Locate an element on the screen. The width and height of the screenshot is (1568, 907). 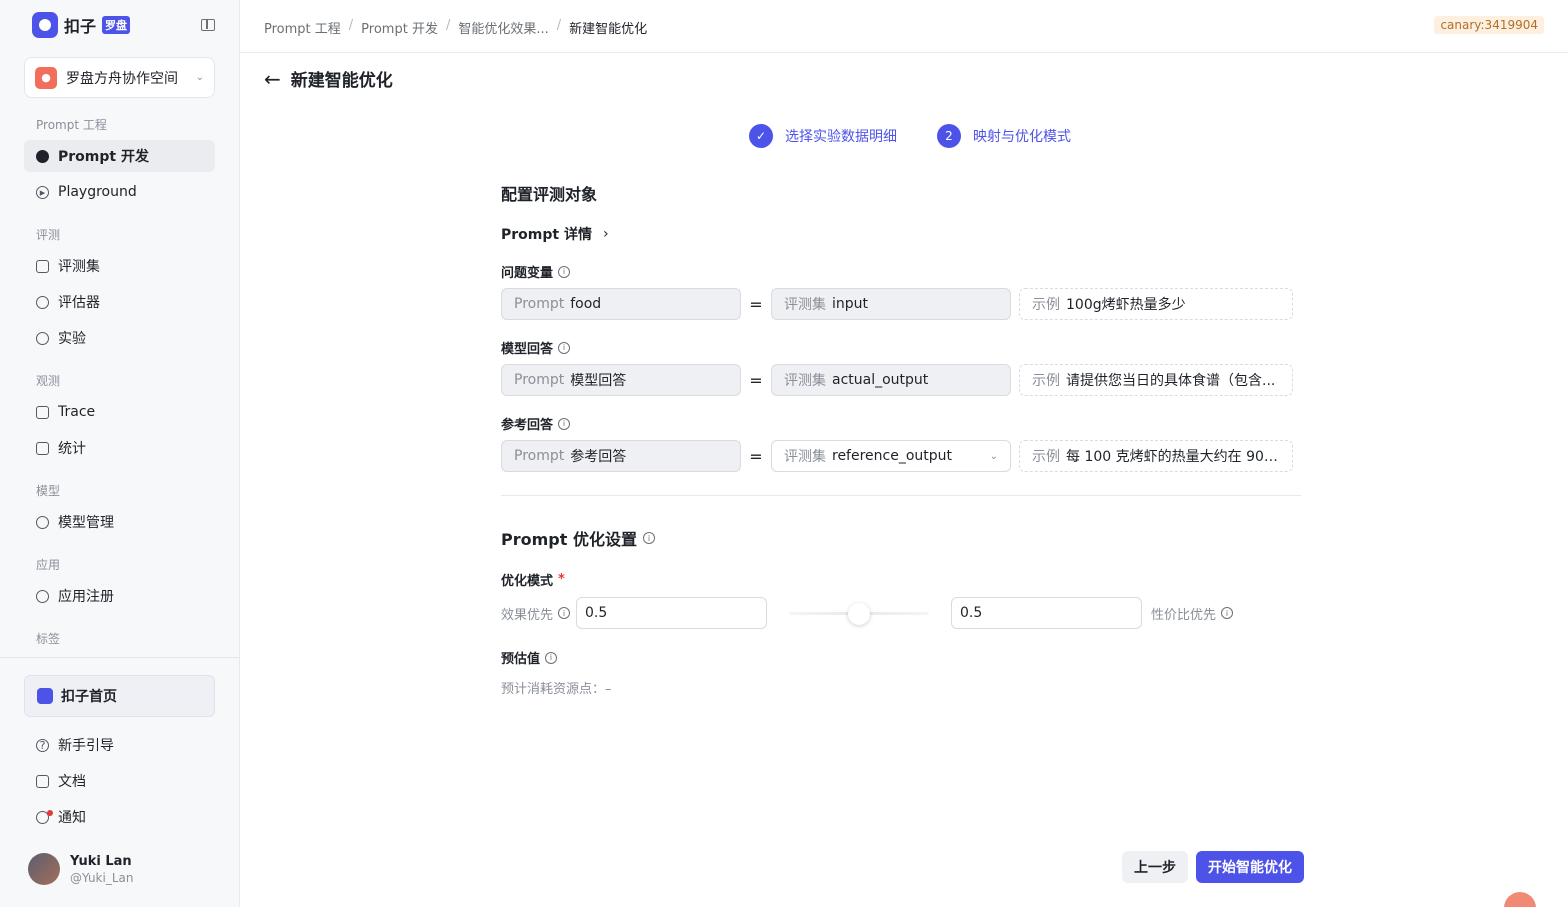
start-optimize-button: 开始智能优化 is located at coordinates (1250, 867).